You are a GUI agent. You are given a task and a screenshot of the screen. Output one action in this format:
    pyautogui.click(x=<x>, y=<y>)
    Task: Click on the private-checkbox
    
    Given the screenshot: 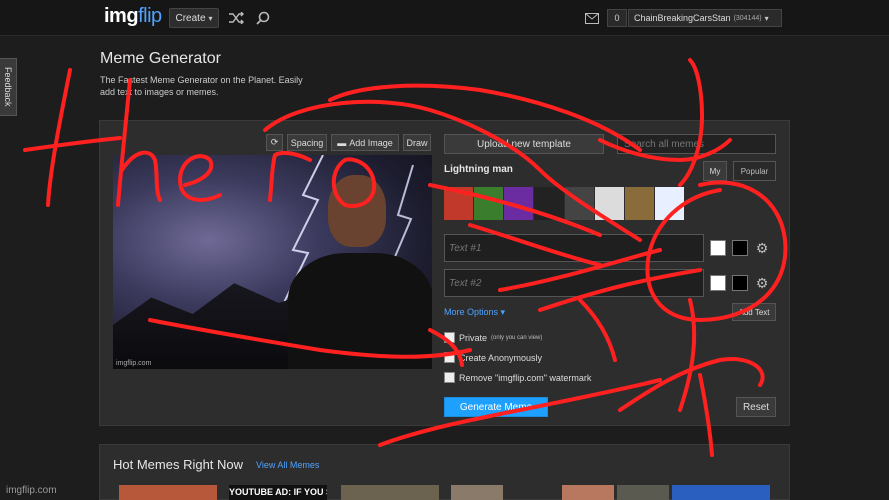 What is the action you would take?
    pyautogui.click(x=449, y=337)
    